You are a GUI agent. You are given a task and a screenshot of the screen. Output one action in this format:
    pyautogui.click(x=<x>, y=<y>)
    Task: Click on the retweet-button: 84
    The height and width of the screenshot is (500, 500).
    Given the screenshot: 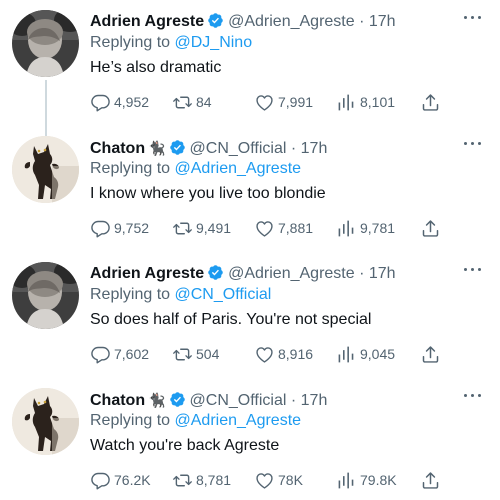 What is the action you would take?
    pyautogui.click(x=192, y=102)
    